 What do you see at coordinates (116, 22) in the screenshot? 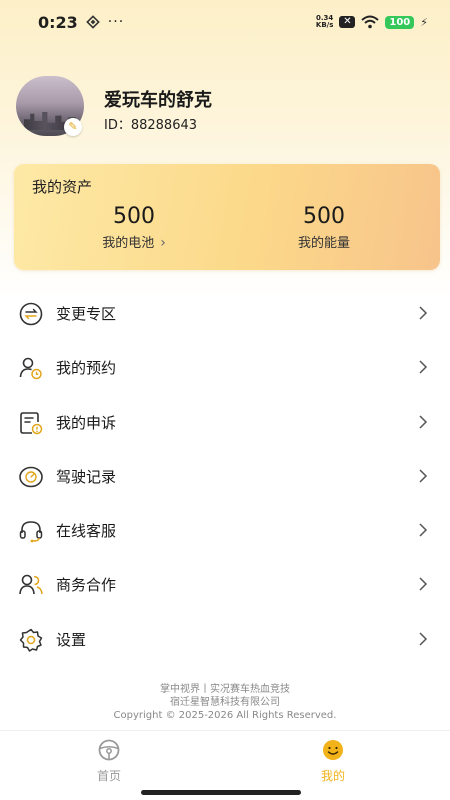
I see `status-more-dots: ···` at bounding box center [116, 22].